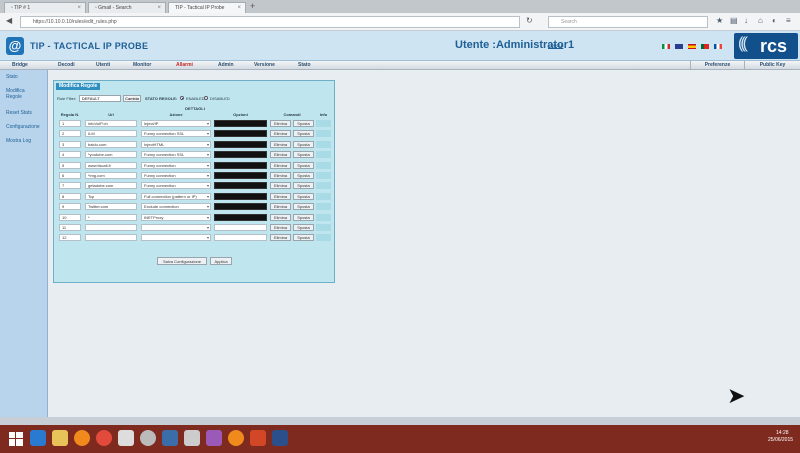 The image size is (800, 453). Describe the element at coordinates (760, 20) in the screenshot. I see `home-icon: ⌂` at that location.